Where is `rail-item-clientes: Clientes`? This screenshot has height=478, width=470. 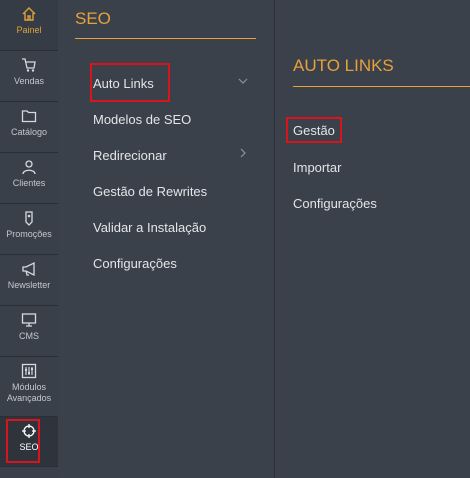
rail-item-clientes: Clientes is located at coordinates (29, 178).